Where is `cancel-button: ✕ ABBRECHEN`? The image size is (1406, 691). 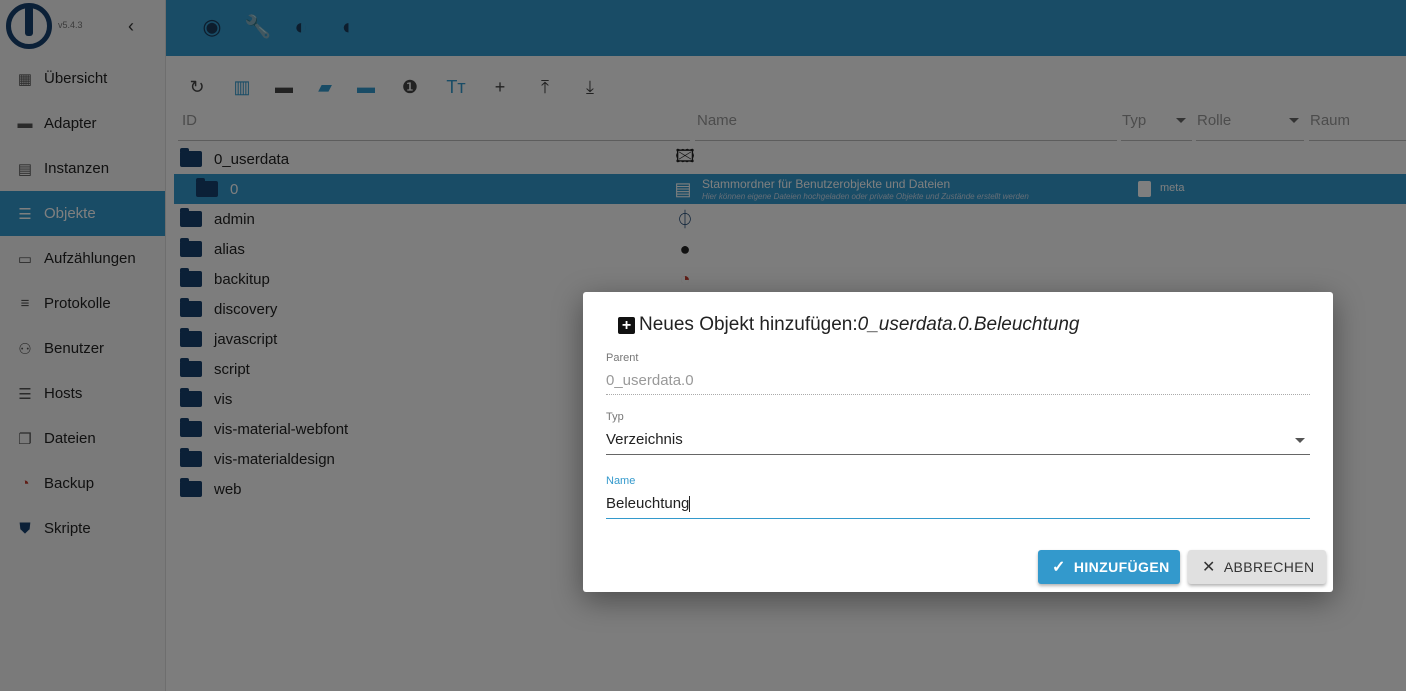
cancel-button: ✕ ABBRECHEN is located at coordinates (1257, 567).